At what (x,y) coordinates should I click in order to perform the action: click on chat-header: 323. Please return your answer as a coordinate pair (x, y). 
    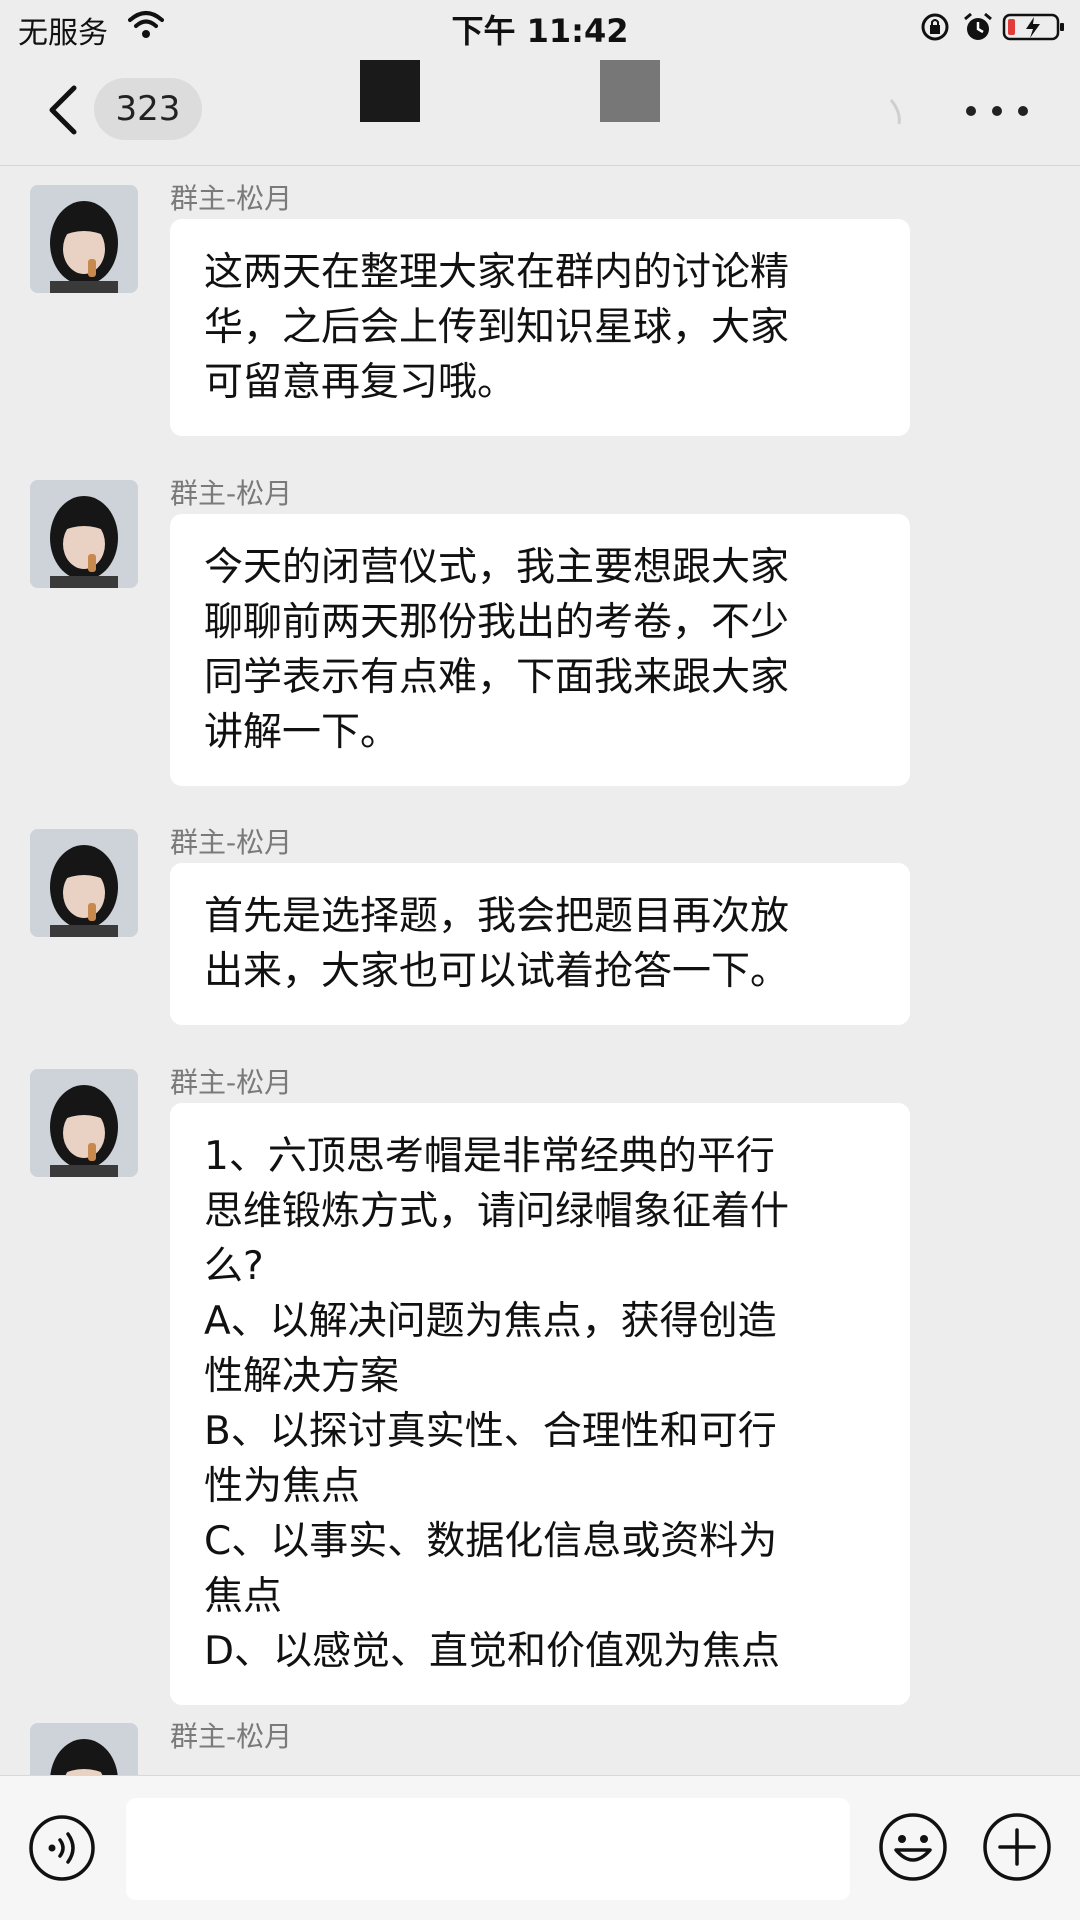
    Looking at the image, I should click on (540, 111).